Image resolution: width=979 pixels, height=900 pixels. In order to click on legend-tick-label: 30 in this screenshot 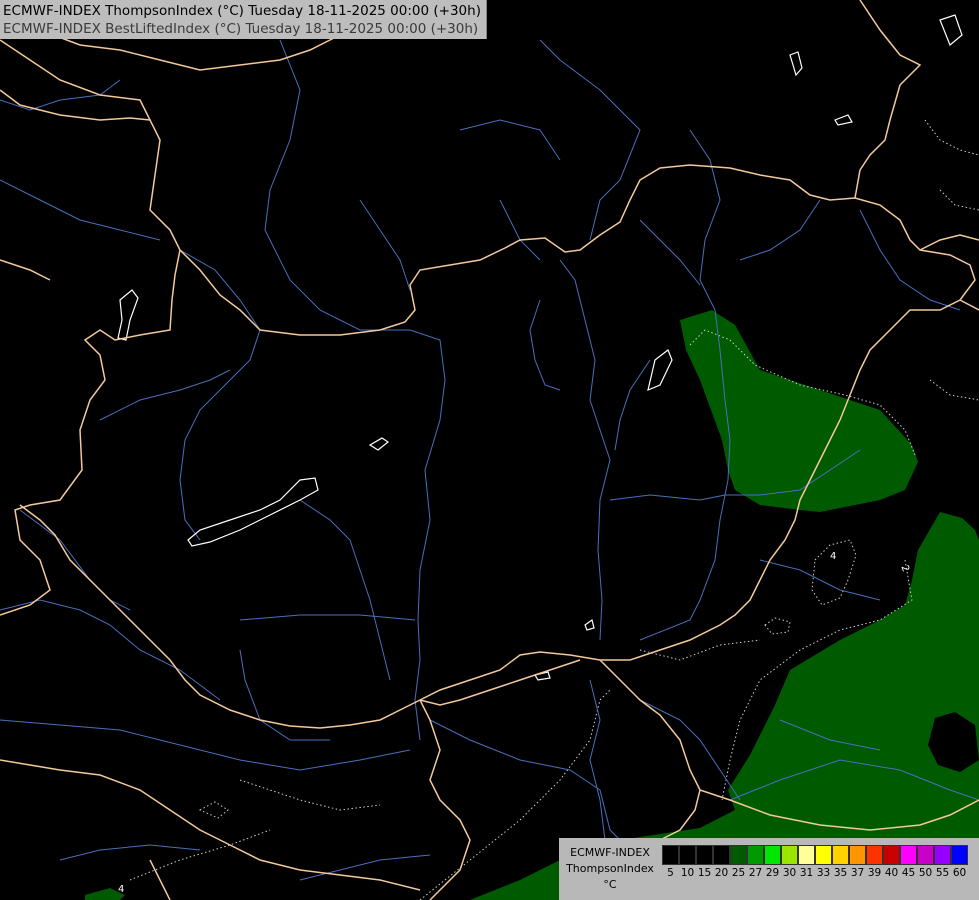, I will do `click(789, 873)`.